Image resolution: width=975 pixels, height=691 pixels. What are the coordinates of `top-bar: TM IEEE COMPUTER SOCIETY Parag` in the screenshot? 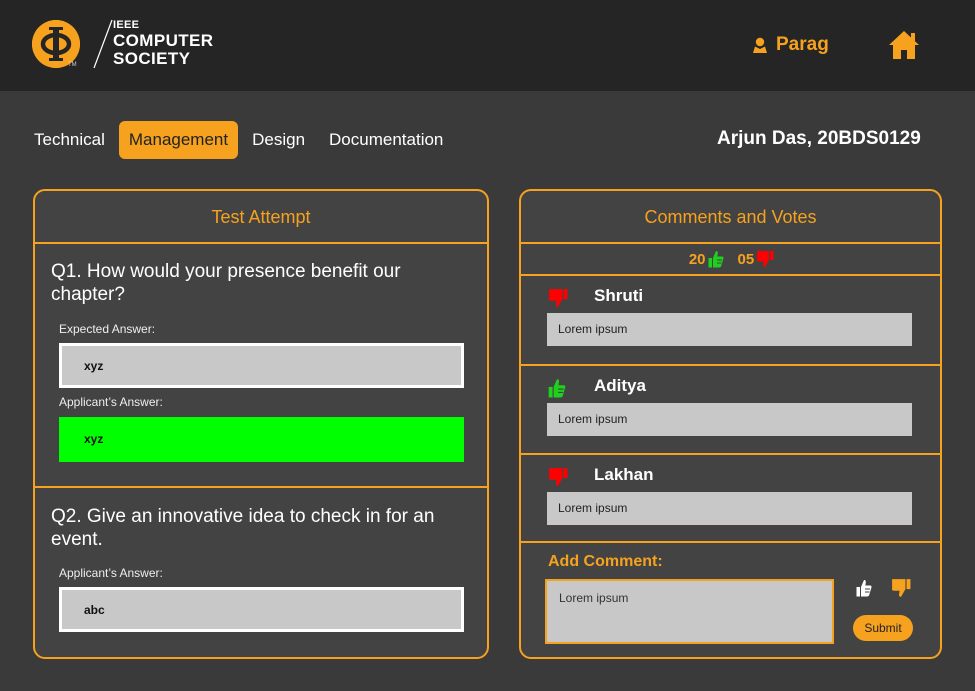 It's located at (487, 45).